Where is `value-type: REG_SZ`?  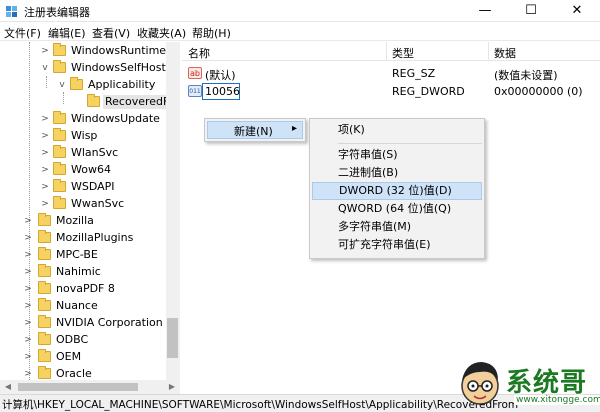
value-type: REG_SZ is located at coordinates (414, 73).